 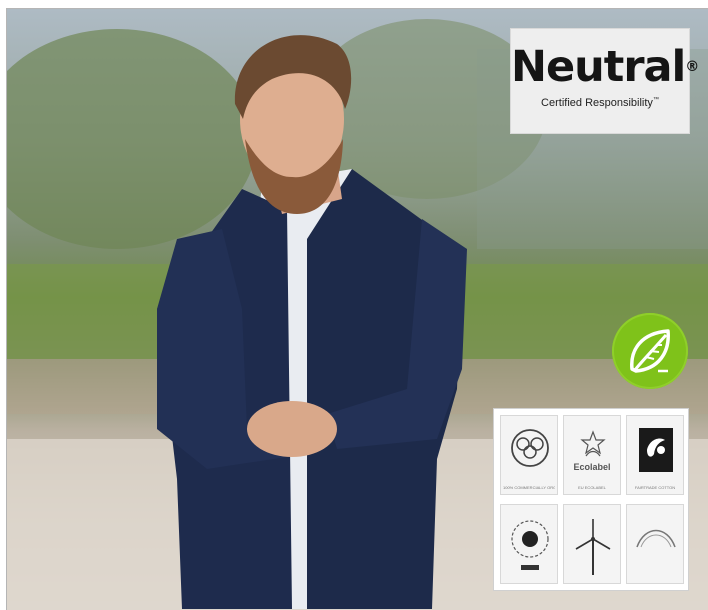 What do you see at coordinates (592, 467) in the screenshot?
I see `cert-brand-text: Ecolabel` at bounding box center [592, 467].